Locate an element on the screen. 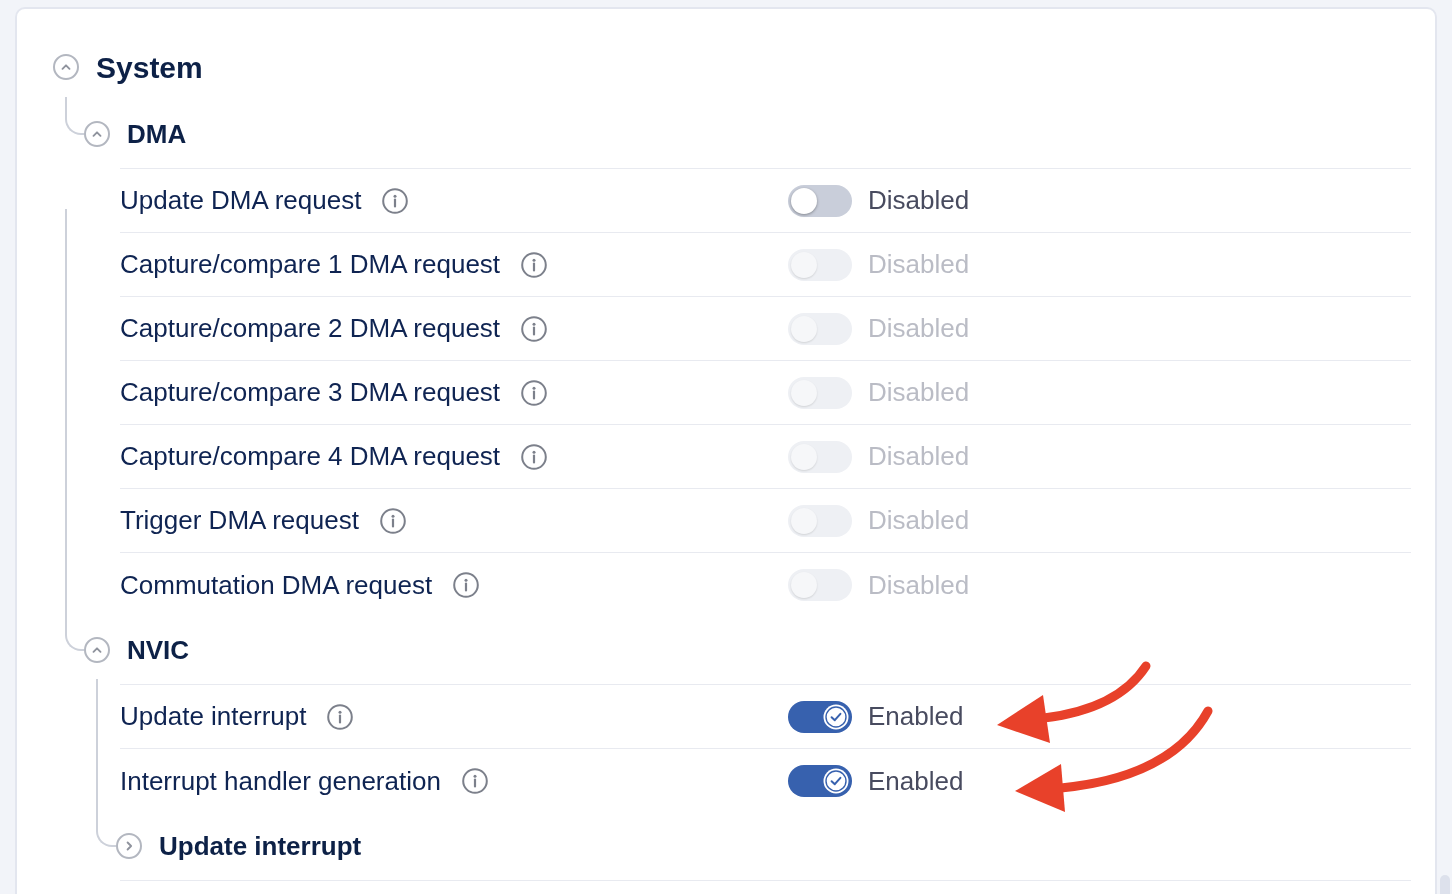  setting-label: Capture/compare 4 DMA request is located at coordinates (310, 456).